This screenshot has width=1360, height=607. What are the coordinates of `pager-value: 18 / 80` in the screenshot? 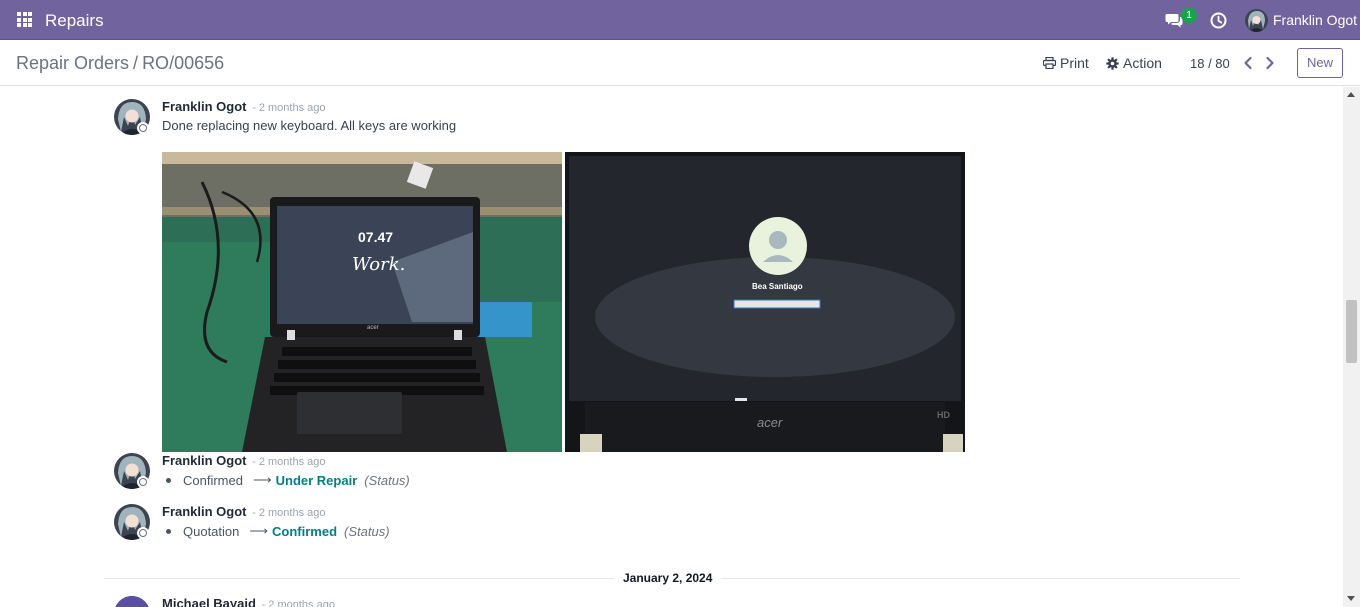 It's located at (1210, 63).